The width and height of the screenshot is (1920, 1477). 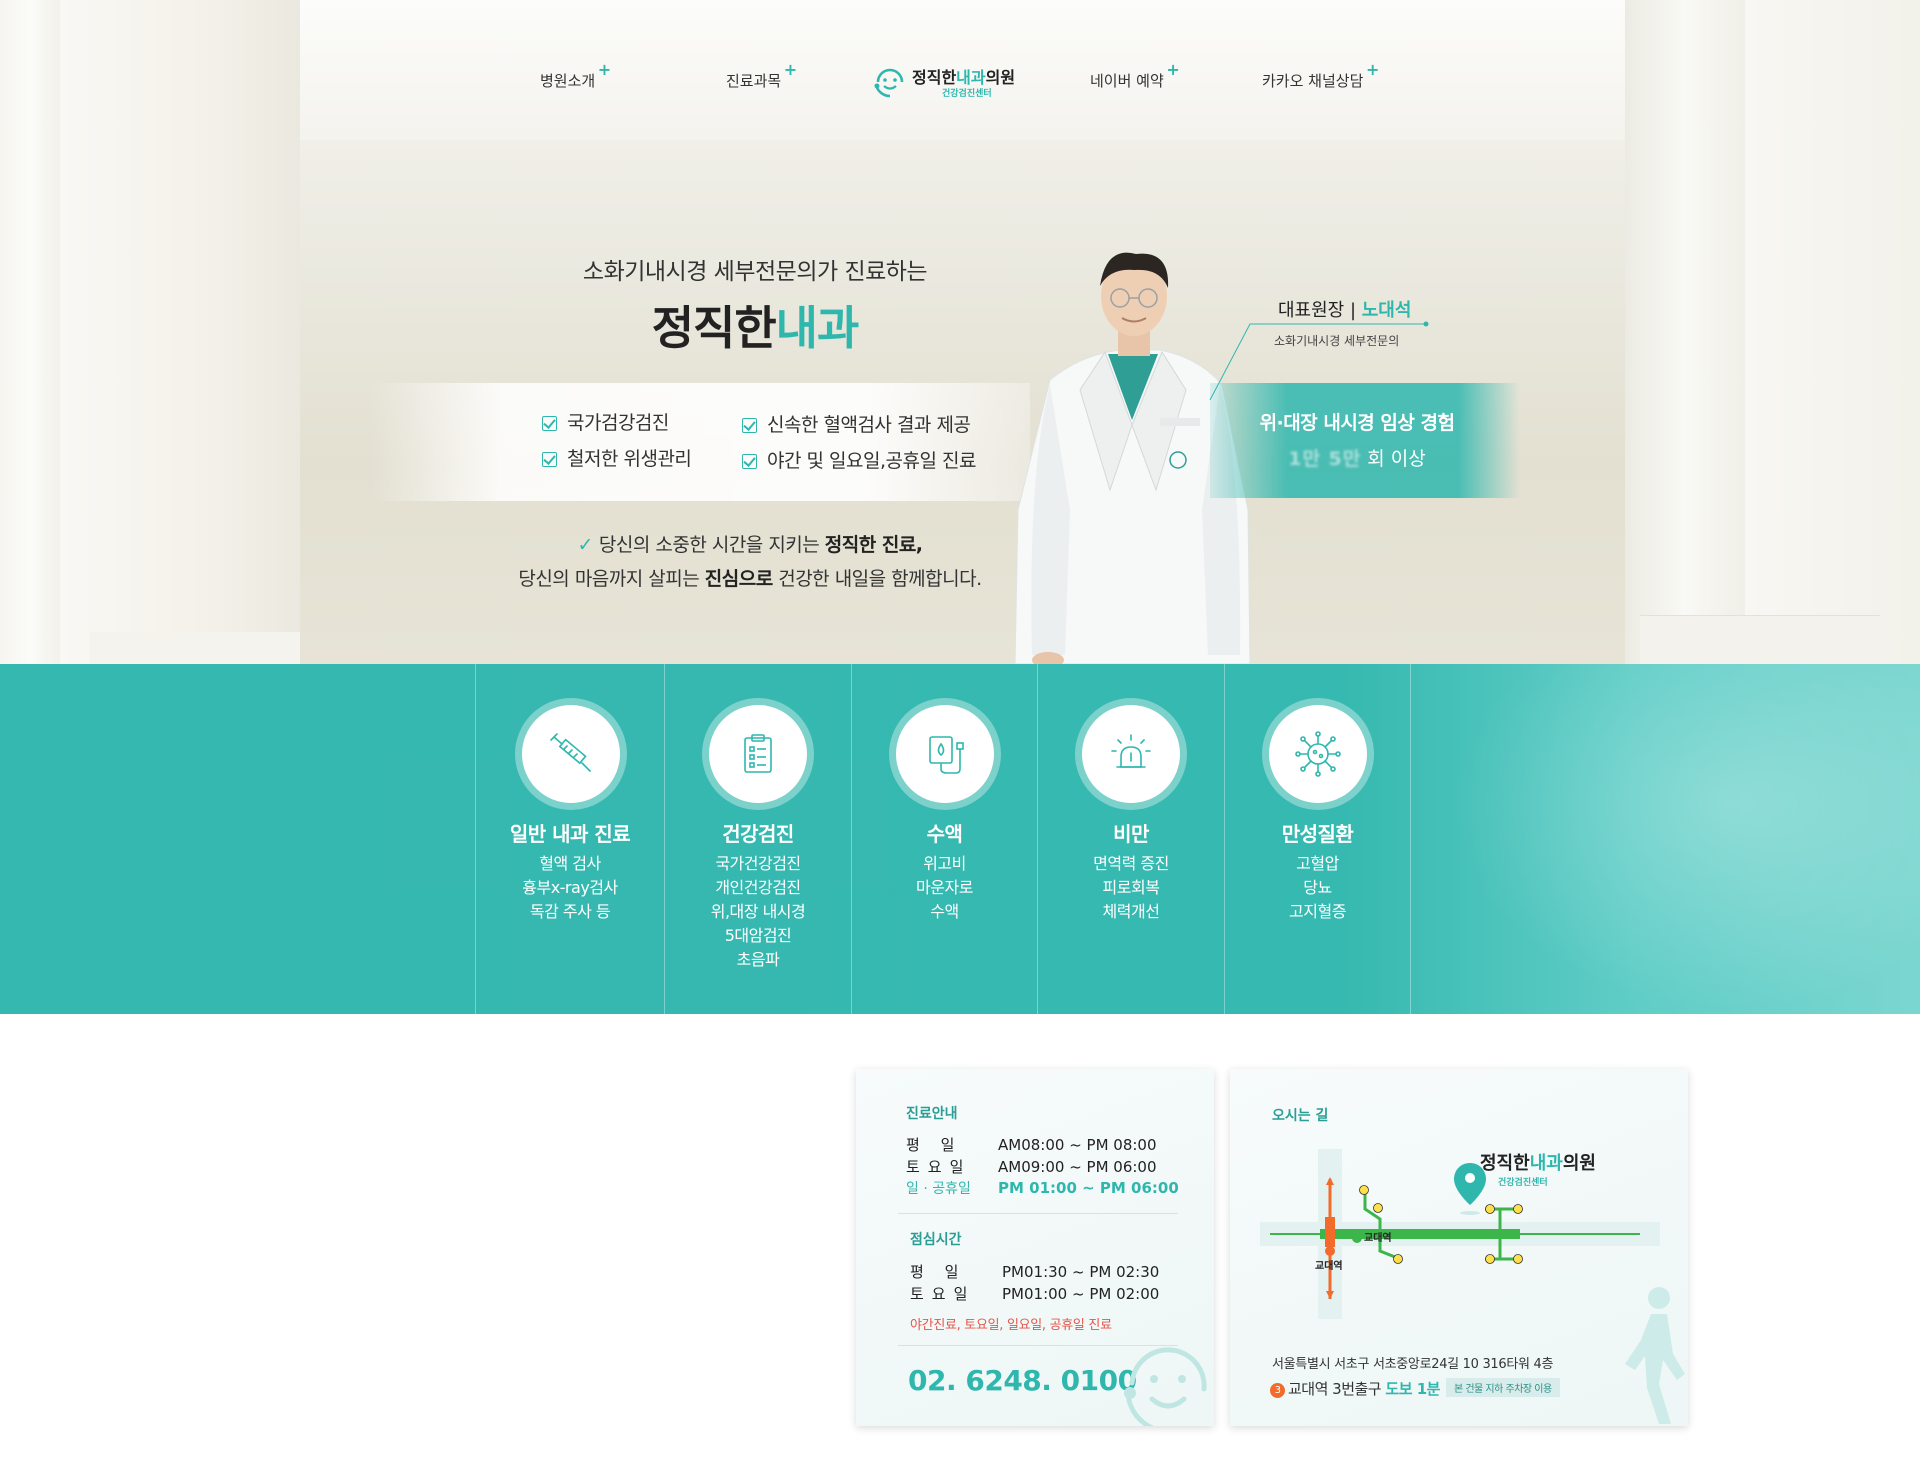 What do you see at coordinates (1460, 1234) in the screenshot?
I see `subway-map: 교대역 교대역` at bounding box center [1460, 1234].